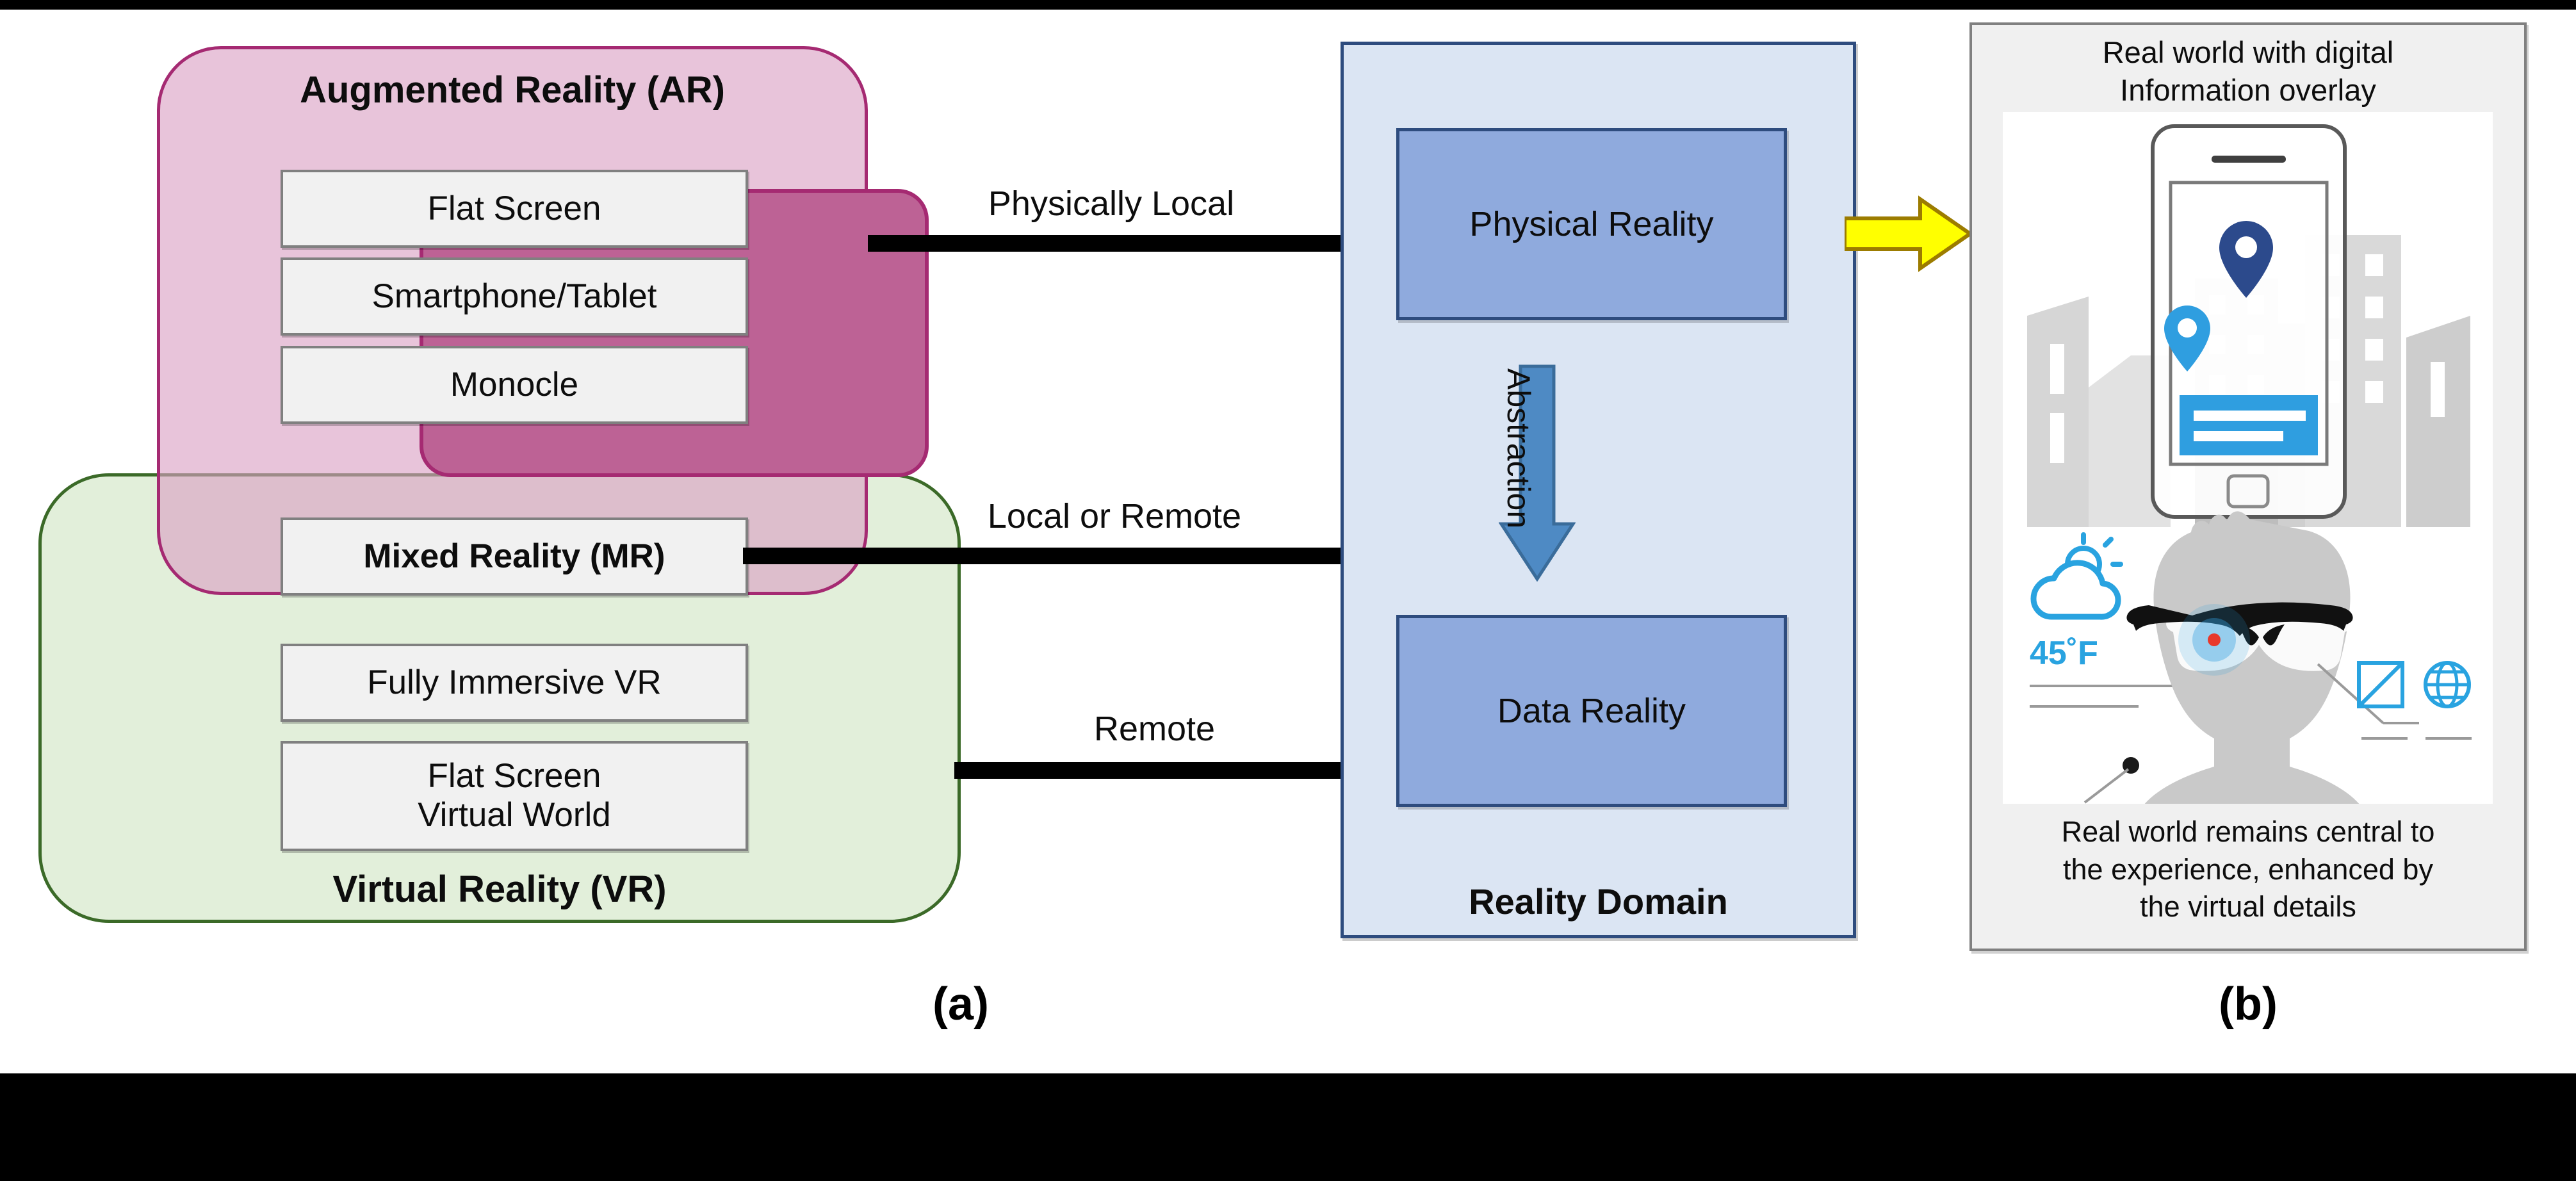 This screenshot has height=1181, width=2576. Describe the element at coordinates (514, 209) in the screenshot. I see `ar-item-flat-screen: Flat Screen` at that location.